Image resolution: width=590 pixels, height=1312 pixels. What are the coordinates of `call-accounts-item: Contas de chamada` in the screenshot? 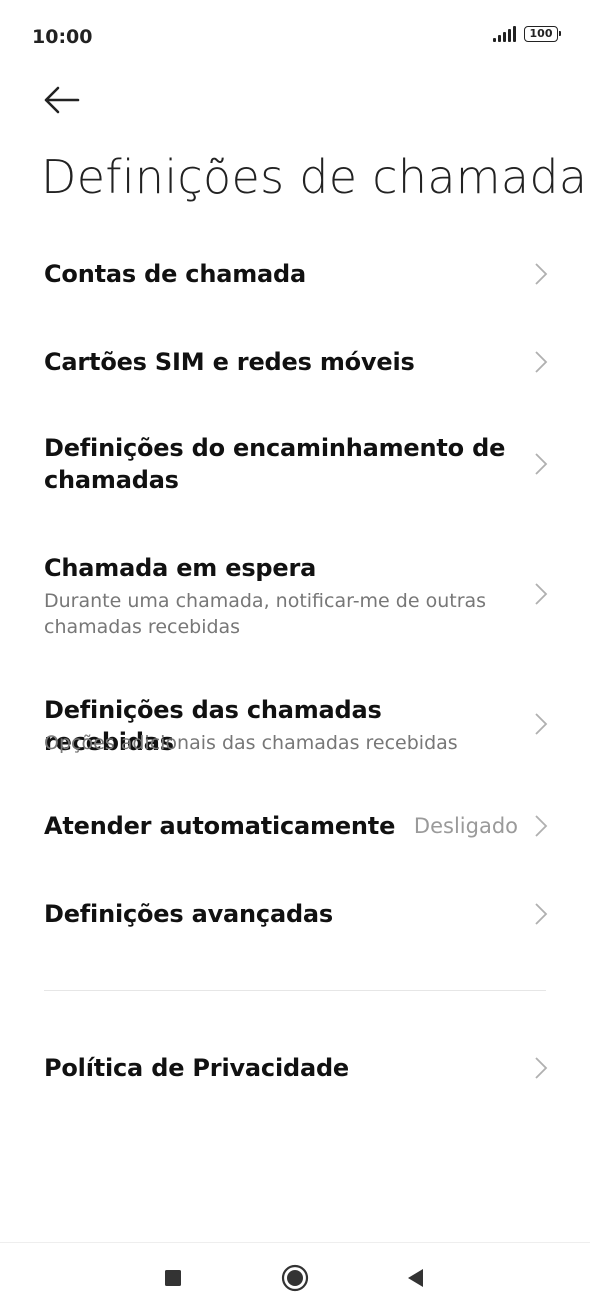 It's located at (295, 274).